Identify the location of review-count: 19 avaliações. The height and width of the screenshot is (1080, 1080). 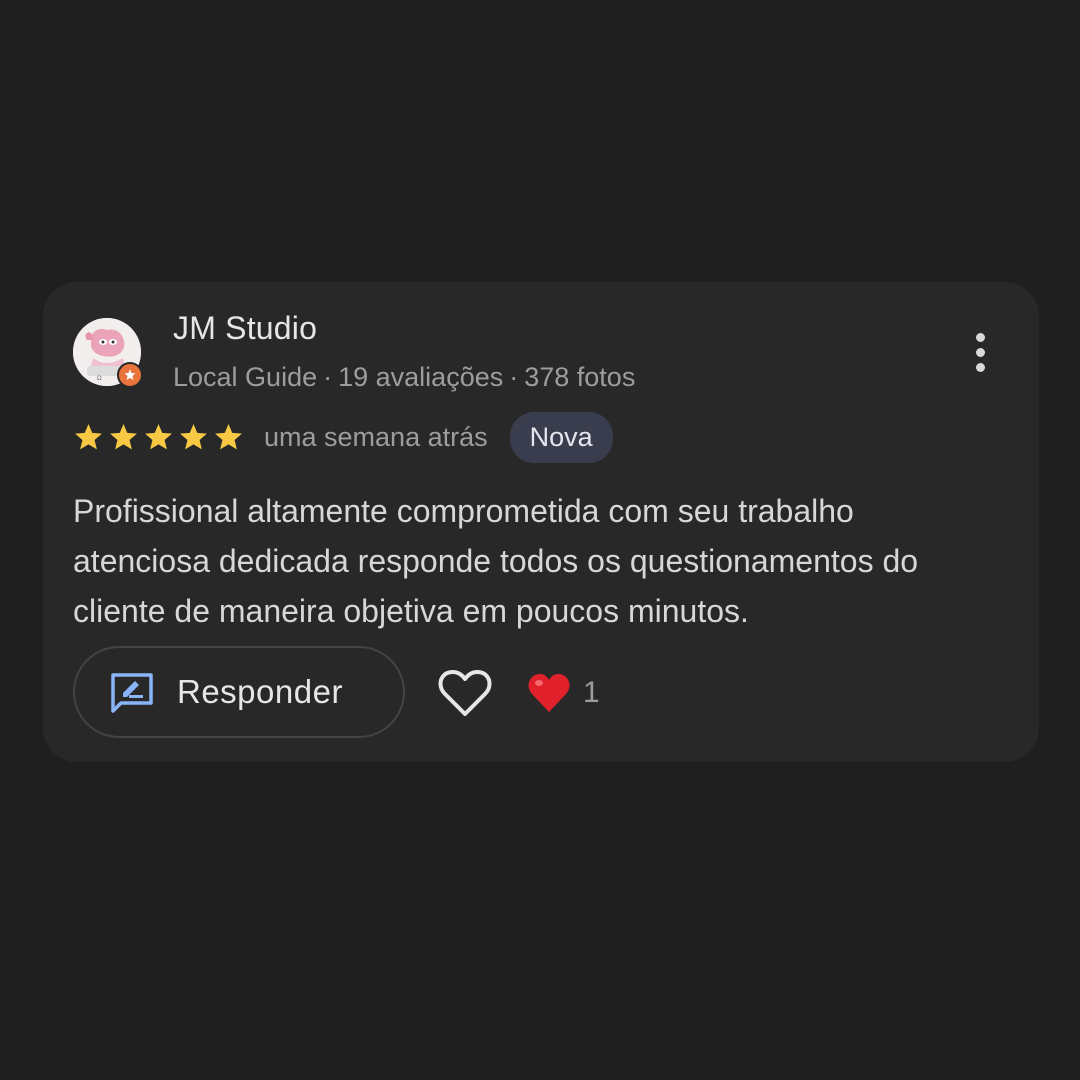
(421, 377).